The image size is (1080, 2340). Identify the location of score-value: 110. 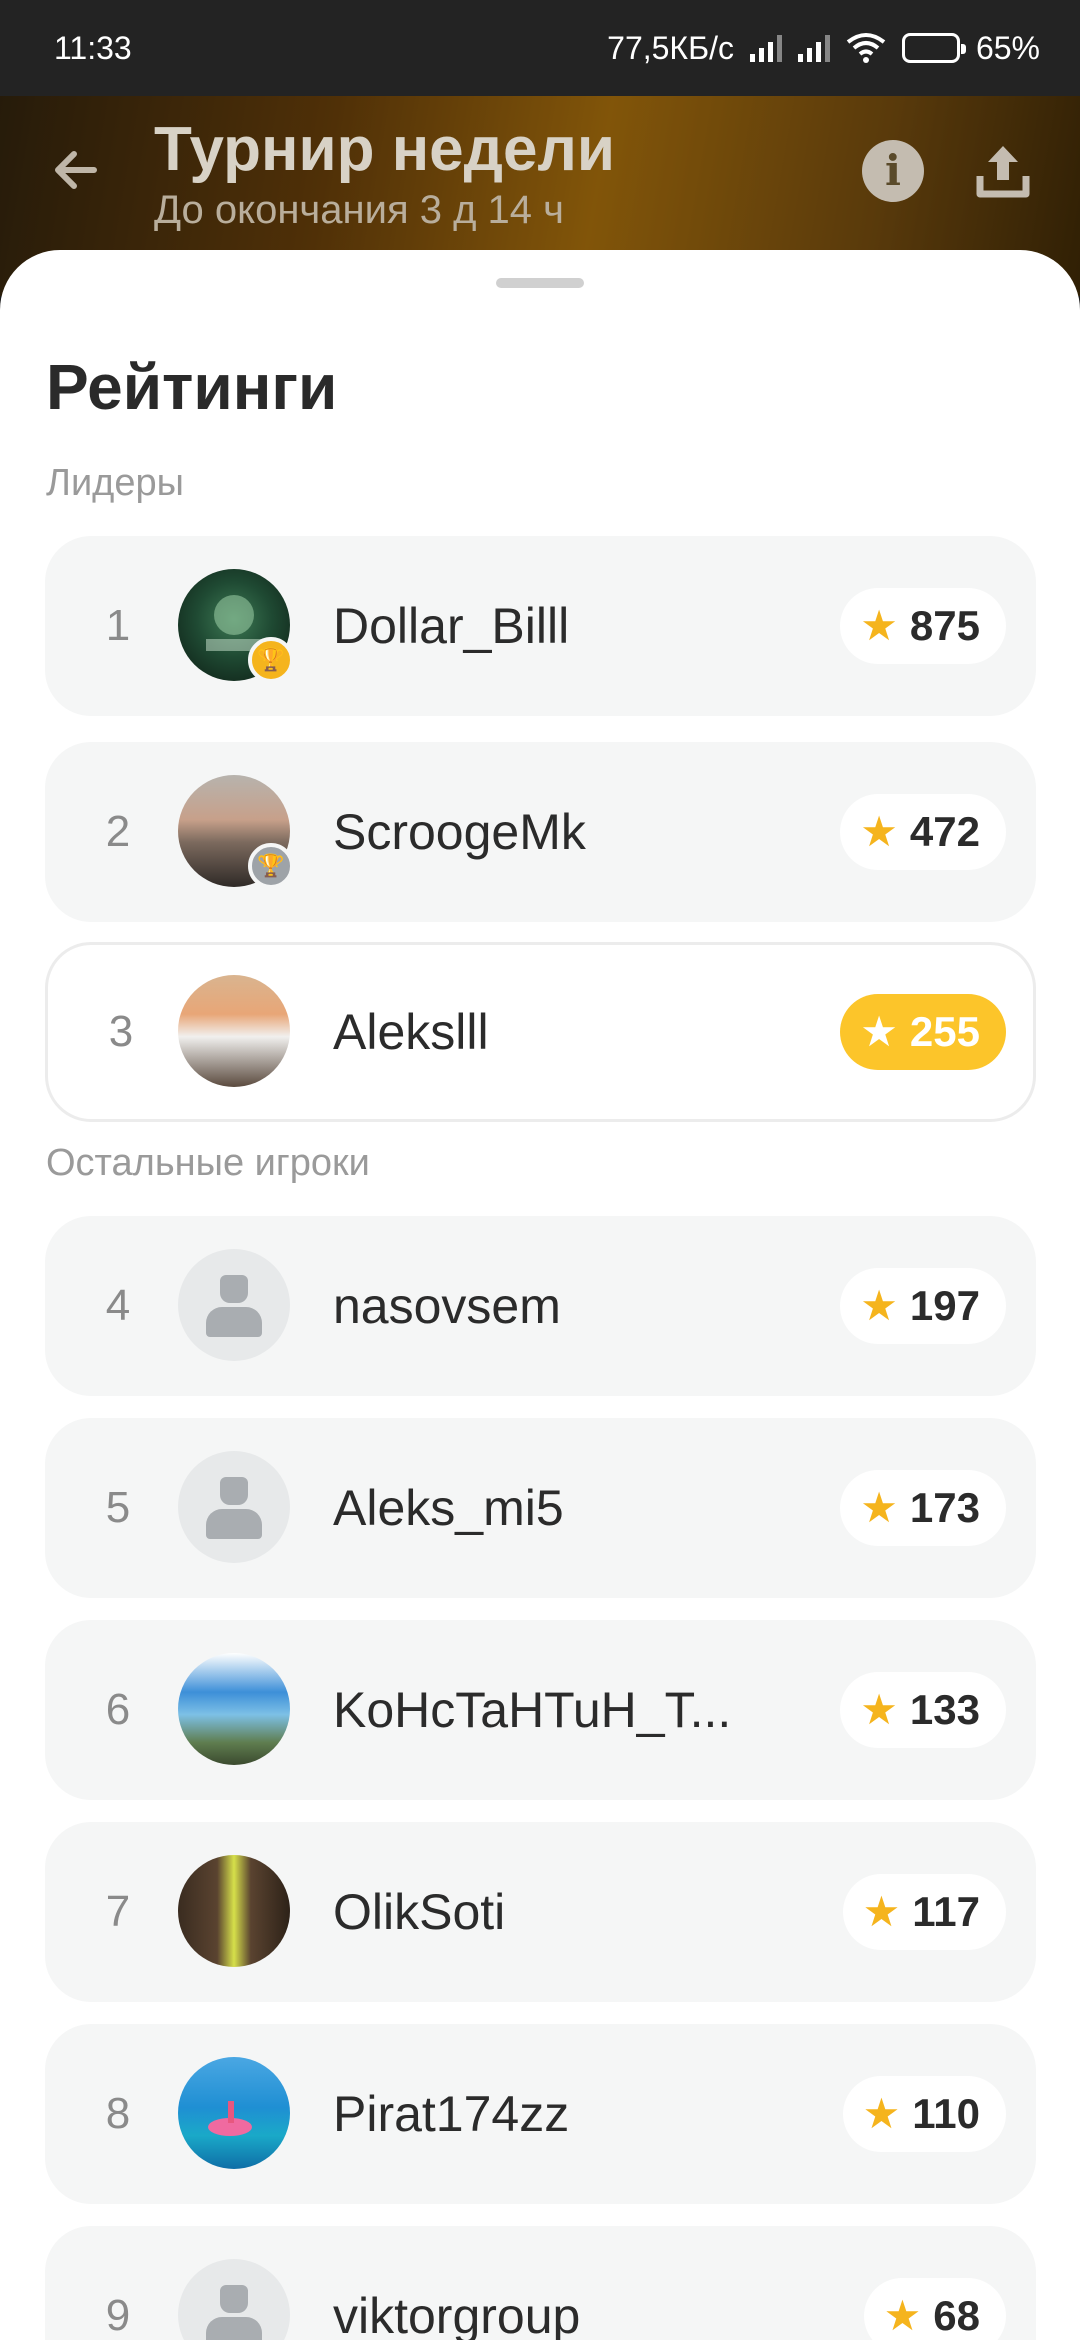
(946, 2113).